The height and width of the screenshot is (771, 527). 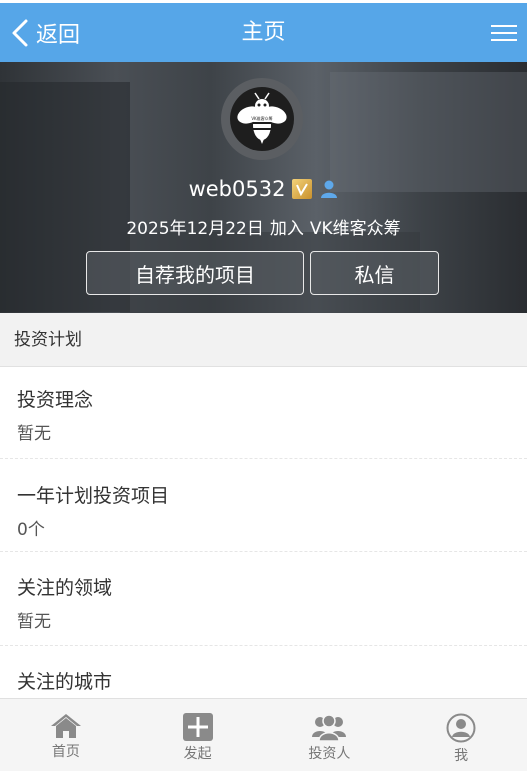 I want to click on join-text: 加入, so click(x=286, y=229).